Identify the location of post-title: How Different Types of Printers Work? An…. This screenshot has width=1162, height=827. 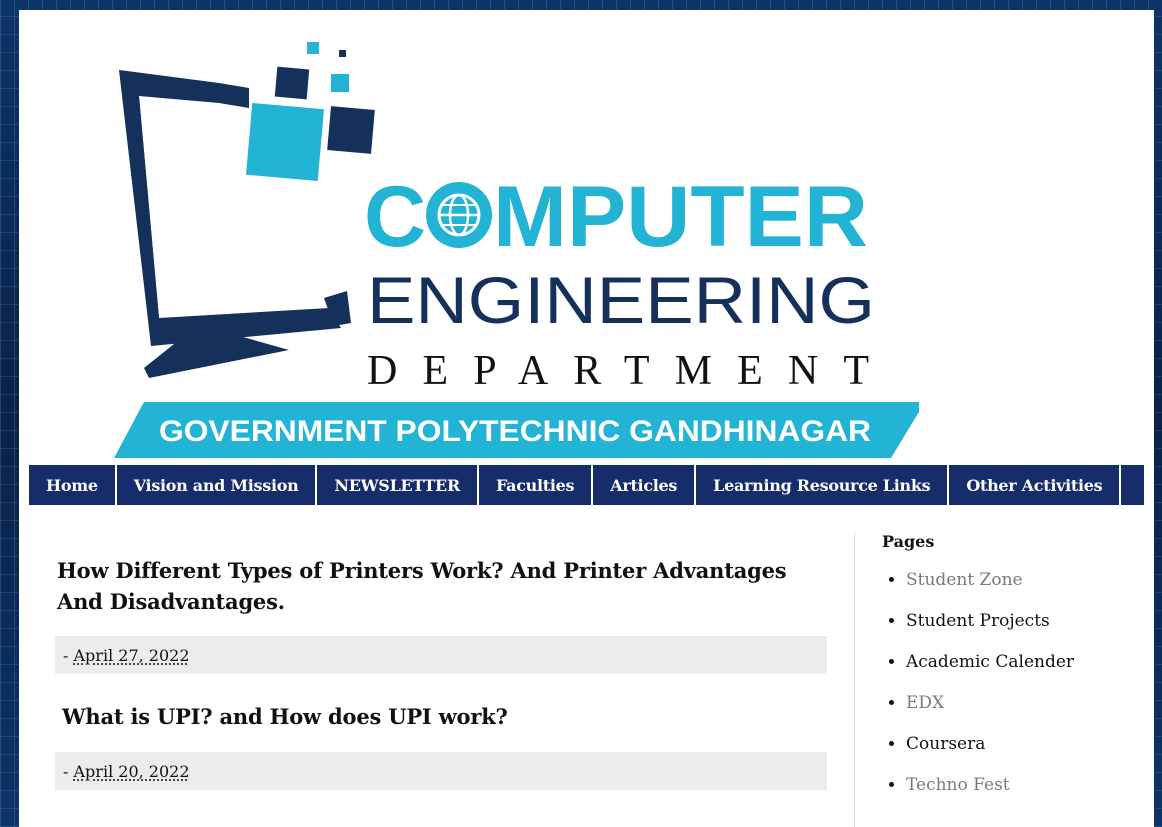
(441, 586).